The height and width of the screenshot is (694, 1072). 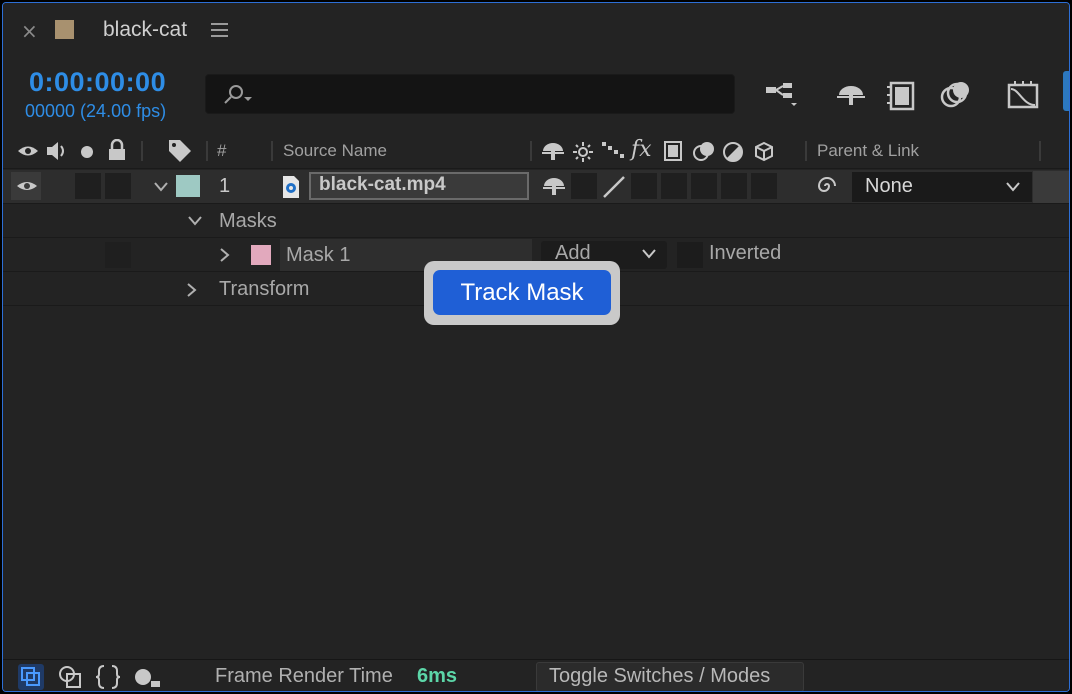 I want to click on footage-file-icon, so click(x=291, y=187).